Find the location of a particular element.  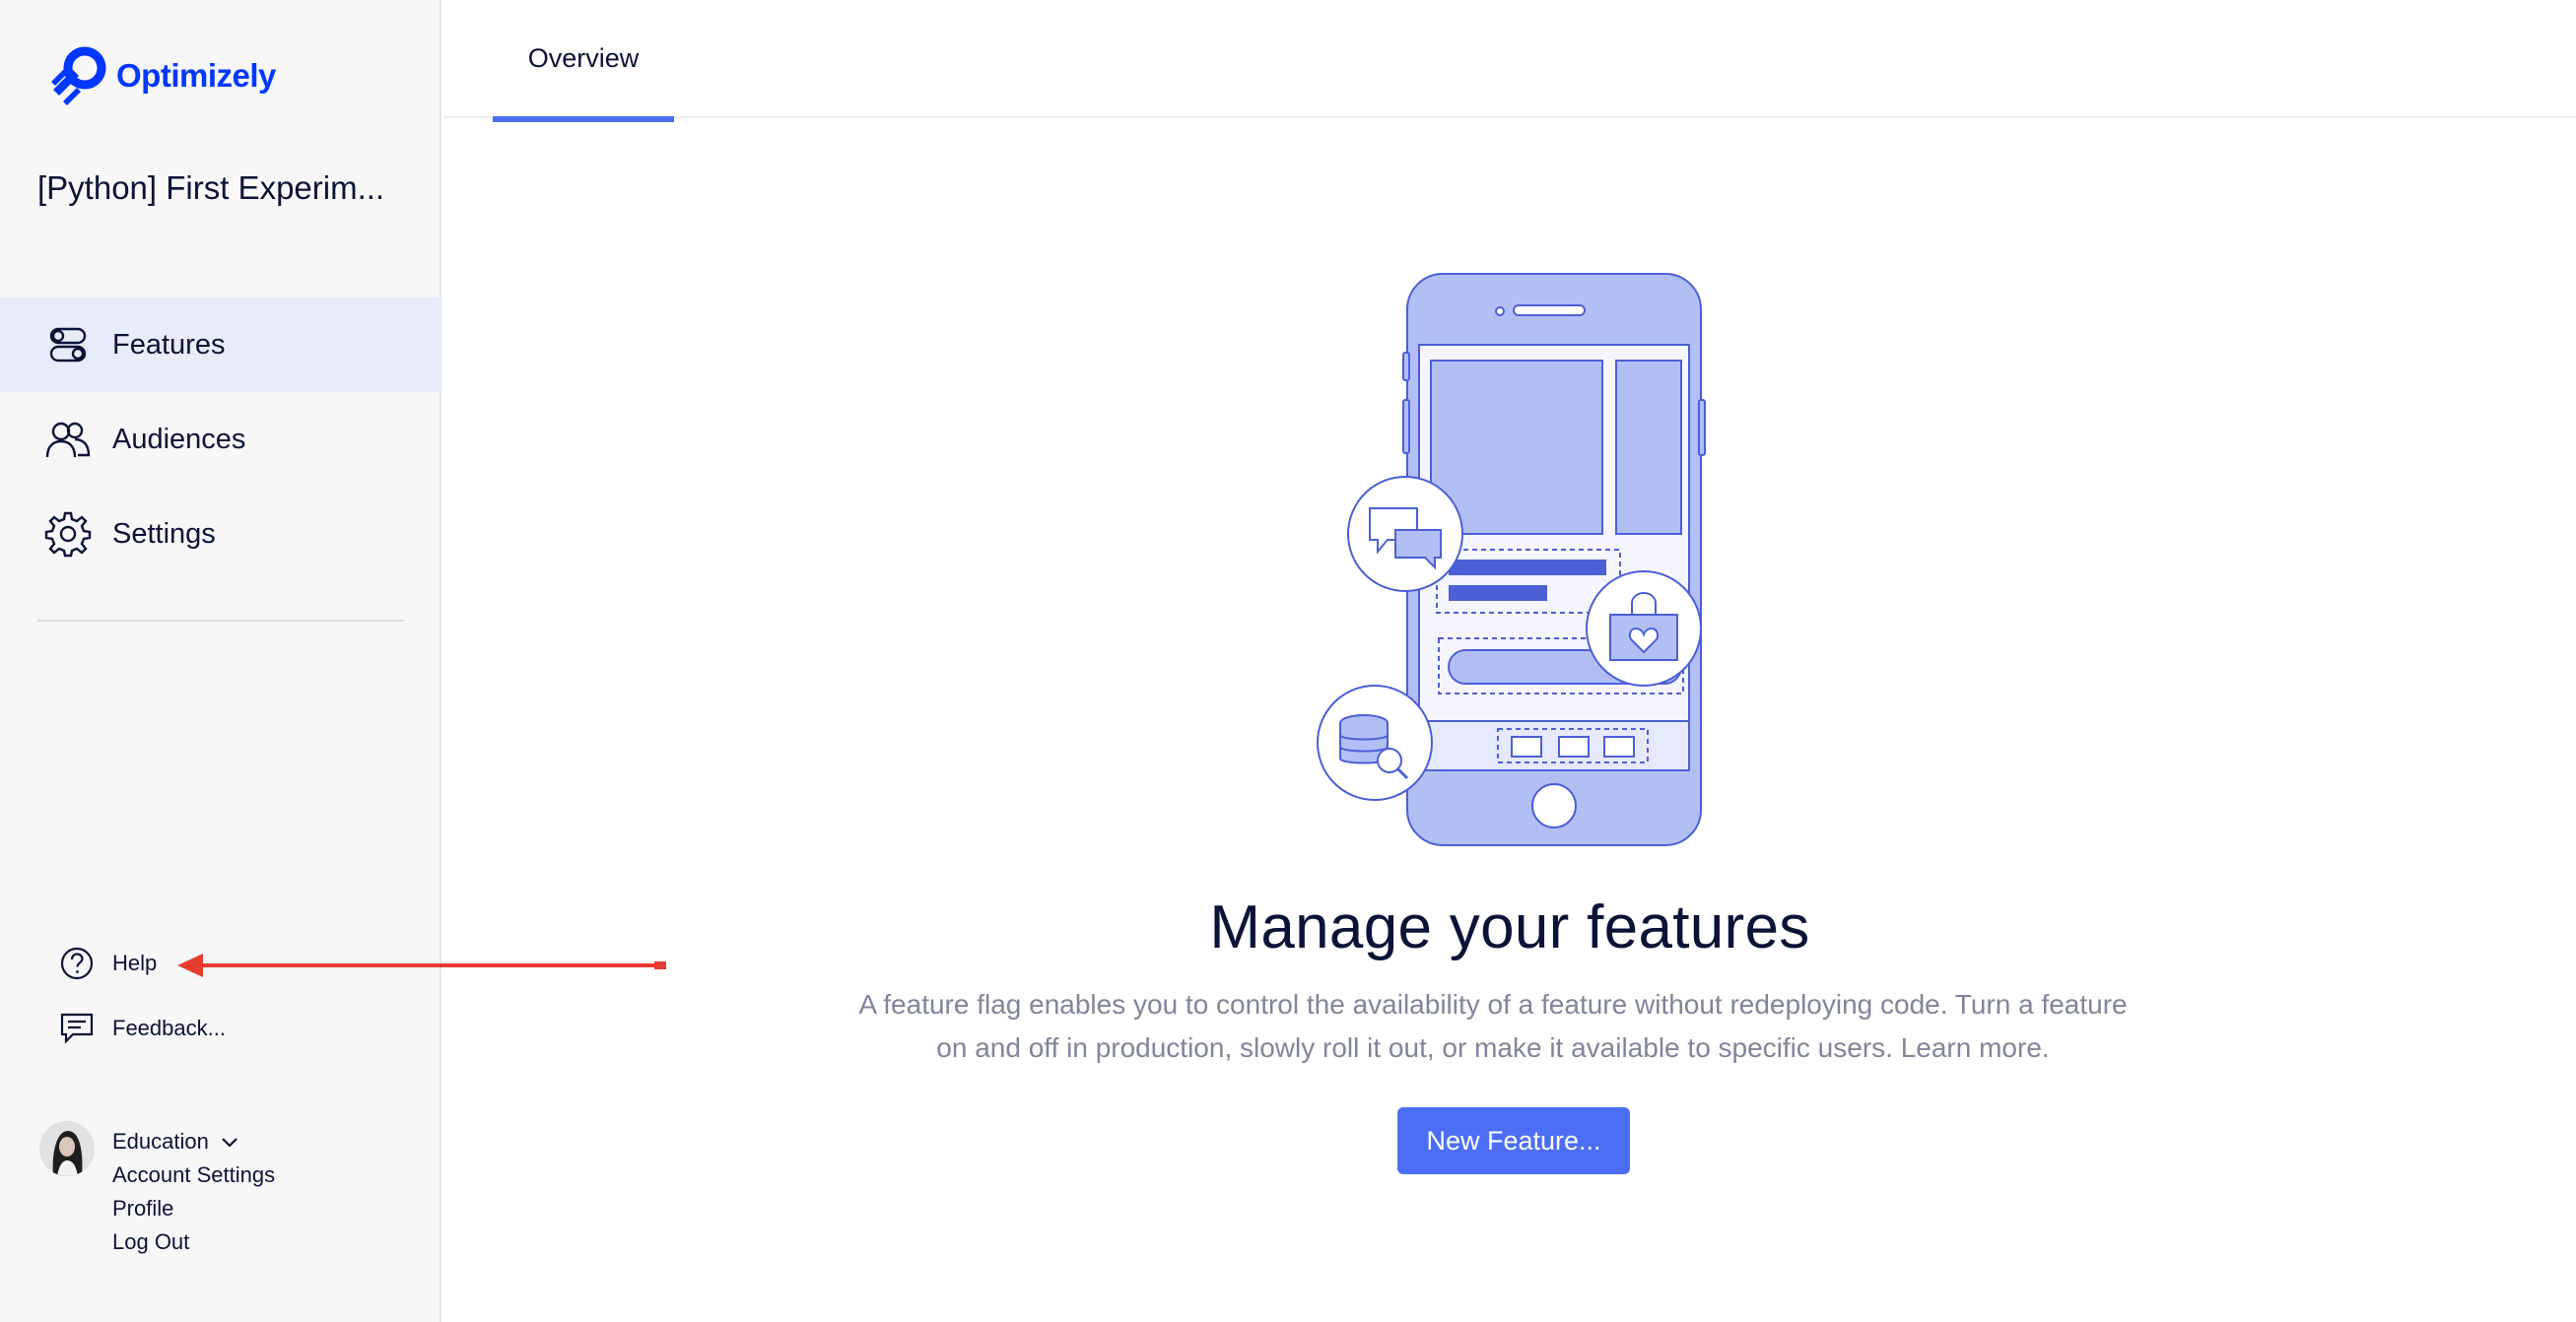

users-icon is located at coordinates (68, 439).